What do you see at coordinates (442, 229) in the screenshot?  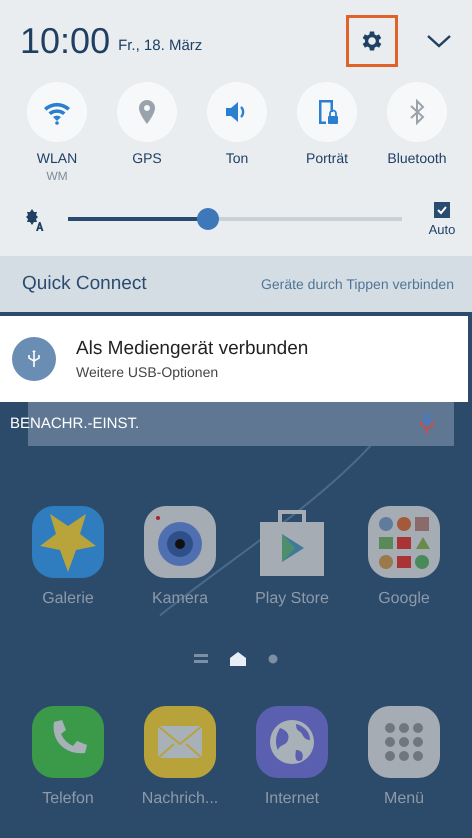 I see `auto-label: Auto` at bounding box center [442, 229].